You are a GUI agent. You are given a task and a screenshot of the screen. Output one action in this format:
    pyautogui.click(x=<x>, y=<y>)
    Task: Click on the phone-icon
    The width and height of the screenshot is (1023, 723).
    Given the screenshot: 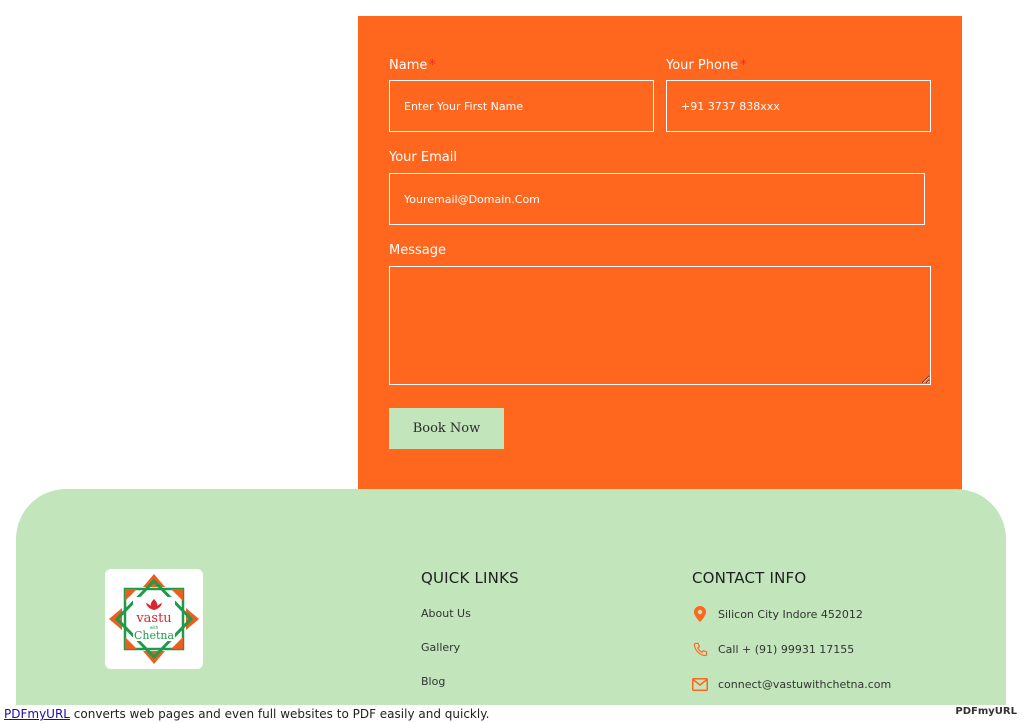 What is the action you would take?
    pyautogui.click(x=700, y=649)
    